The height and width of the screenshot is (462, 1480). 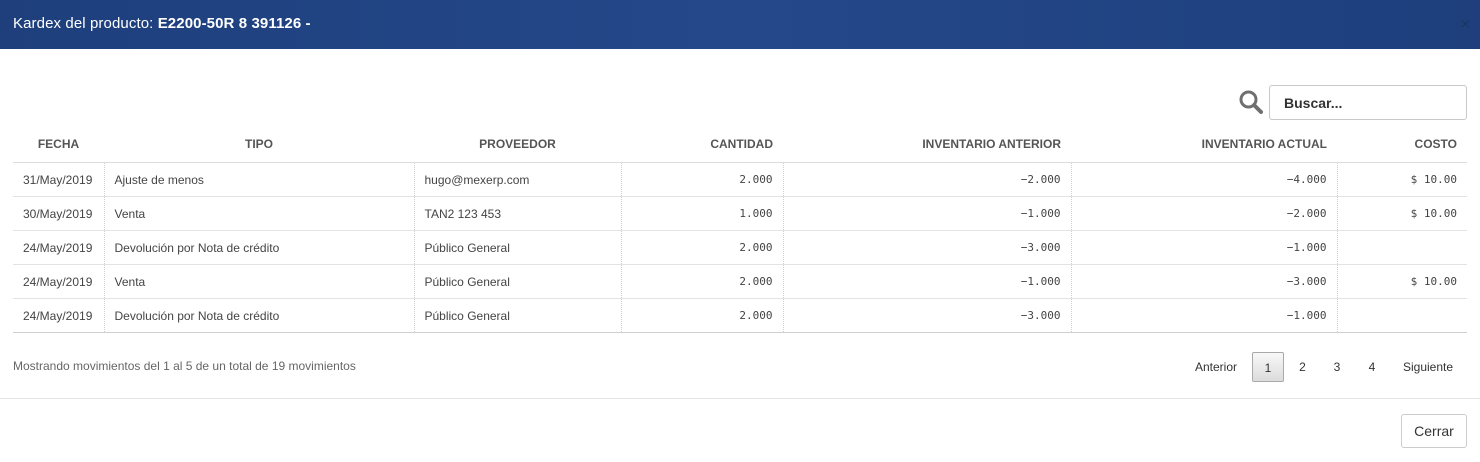 What do you see at coordinates (1204, 144) in the screenshot?
I see `column-header-inventario-actual: INVENTARIO ACTUAL` at bounding box center [1204, 144].